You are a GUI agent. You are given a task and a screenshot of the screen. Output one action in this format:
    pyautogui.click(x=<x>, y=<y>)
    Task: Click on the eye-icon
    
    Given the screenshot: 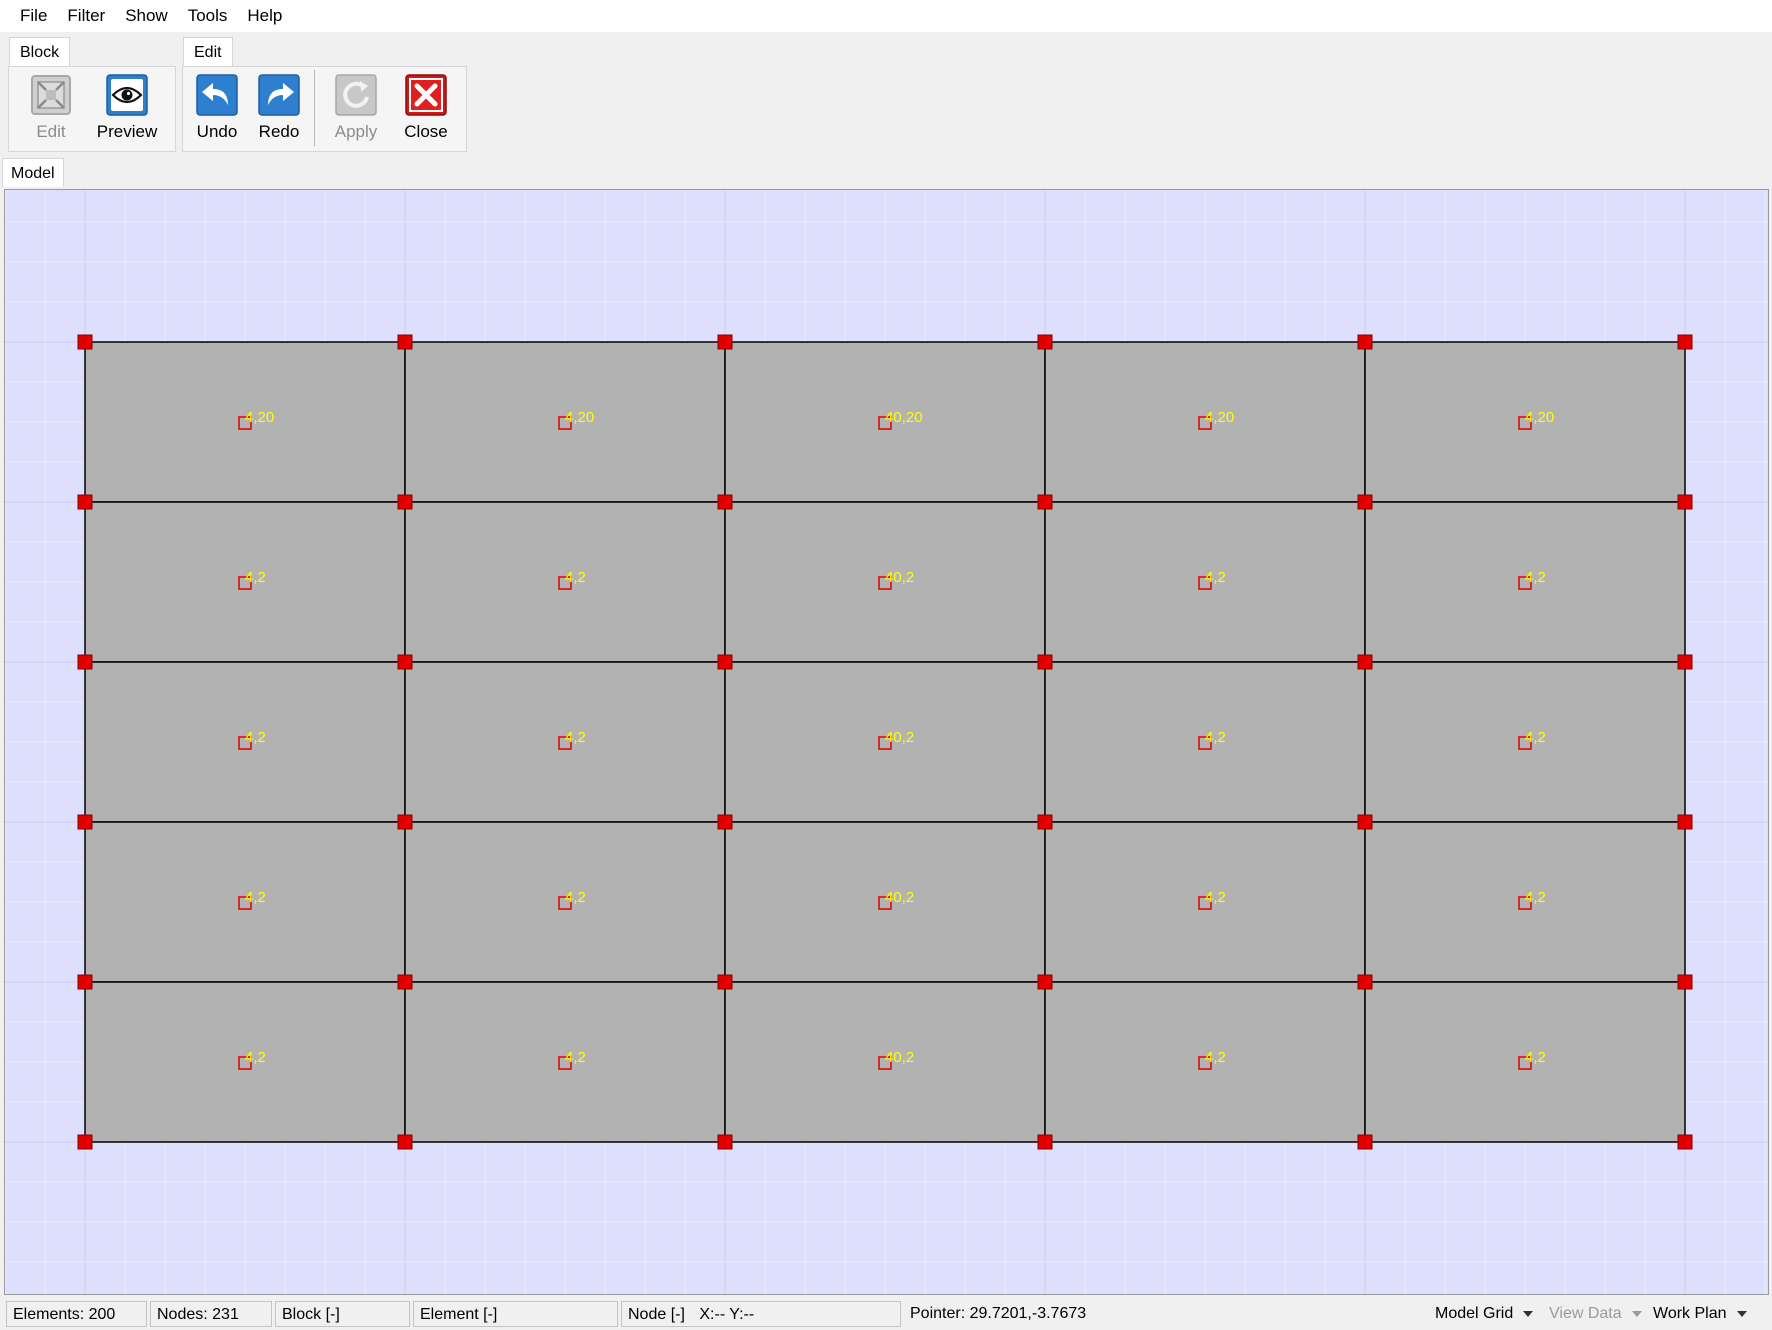 What is the action you would take?
    pyautogui.click(x=127, y=95)
    